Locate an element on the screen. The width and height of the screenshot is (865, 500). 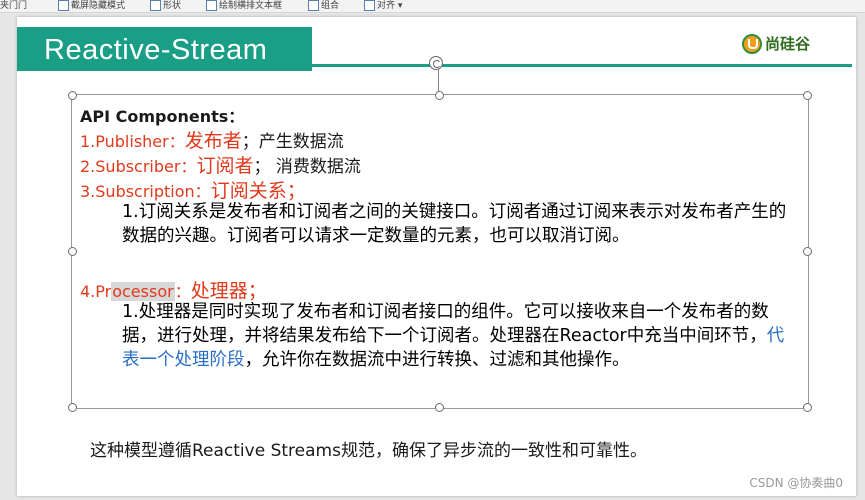
logo-icon is located at coordinates (752, 43).